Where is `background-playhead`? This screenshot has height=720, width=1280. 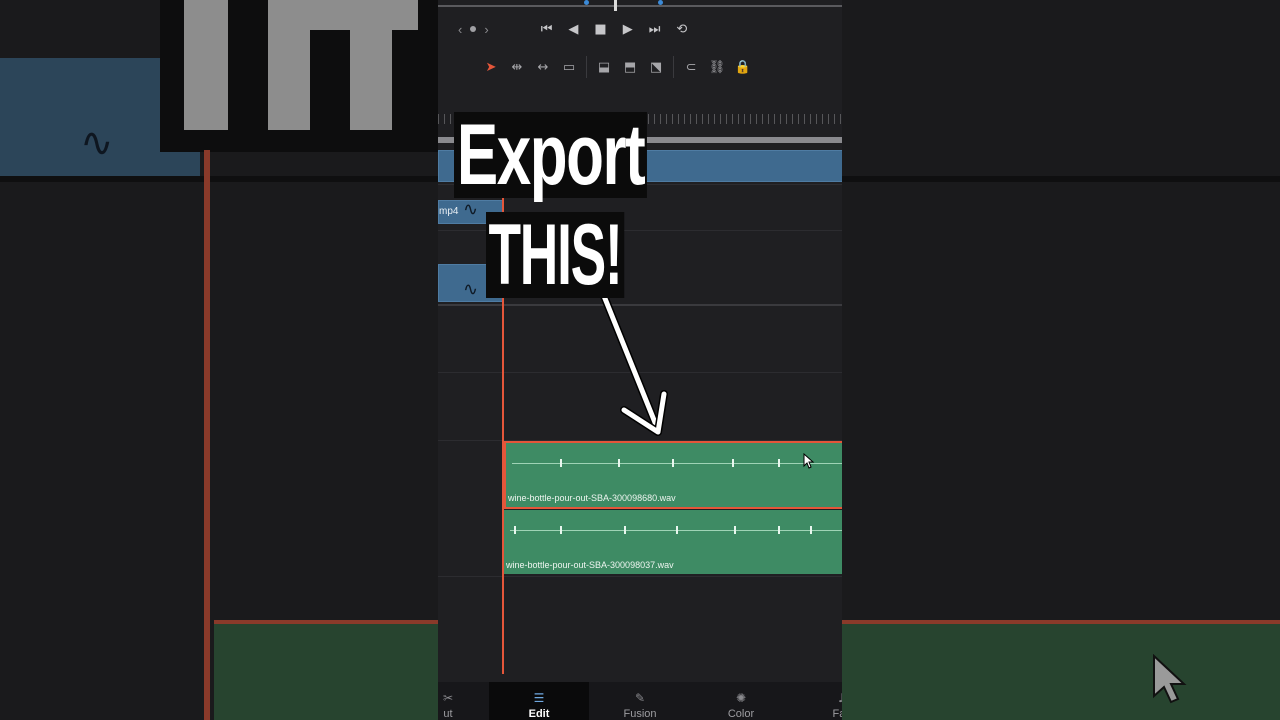
background-playhead is located at coordinates (207, 435).